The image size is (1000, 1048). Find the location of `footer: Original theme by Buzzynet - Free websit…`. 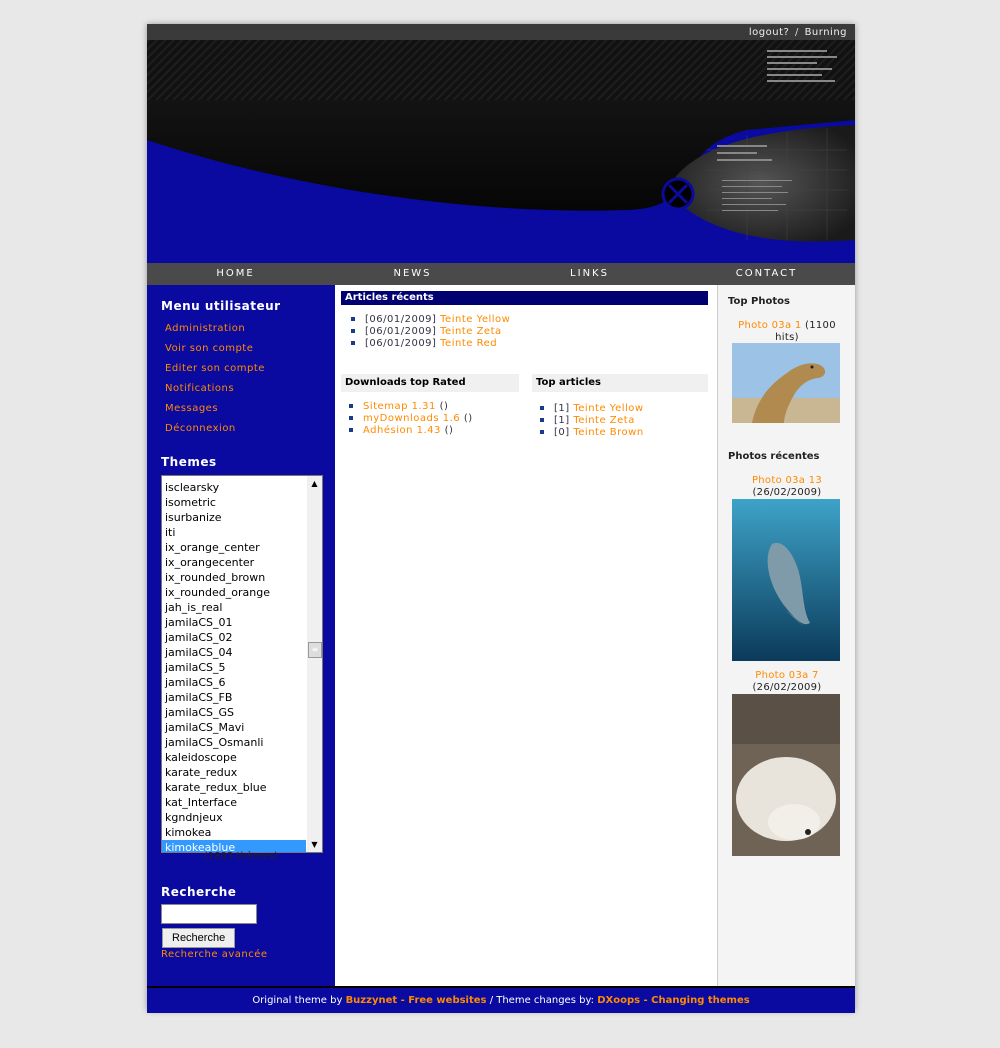

footer: Original theme by Buzzynet - Free websit… is located at coordinates (501, 999).